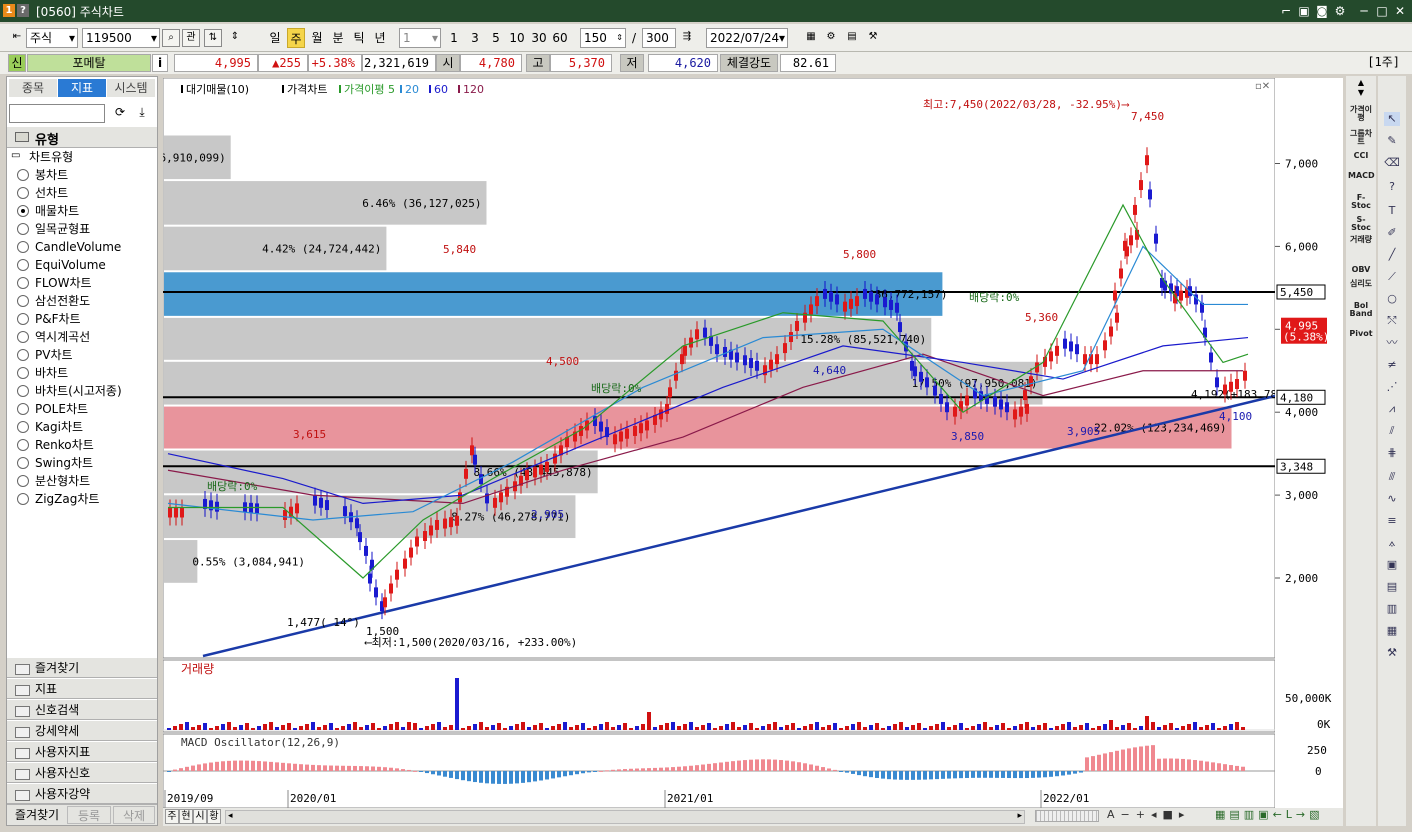  What do you see at coordinates (134, 815) in the screenshot?
I see `delete-button: 삭제` at bounding box center [134, 815].